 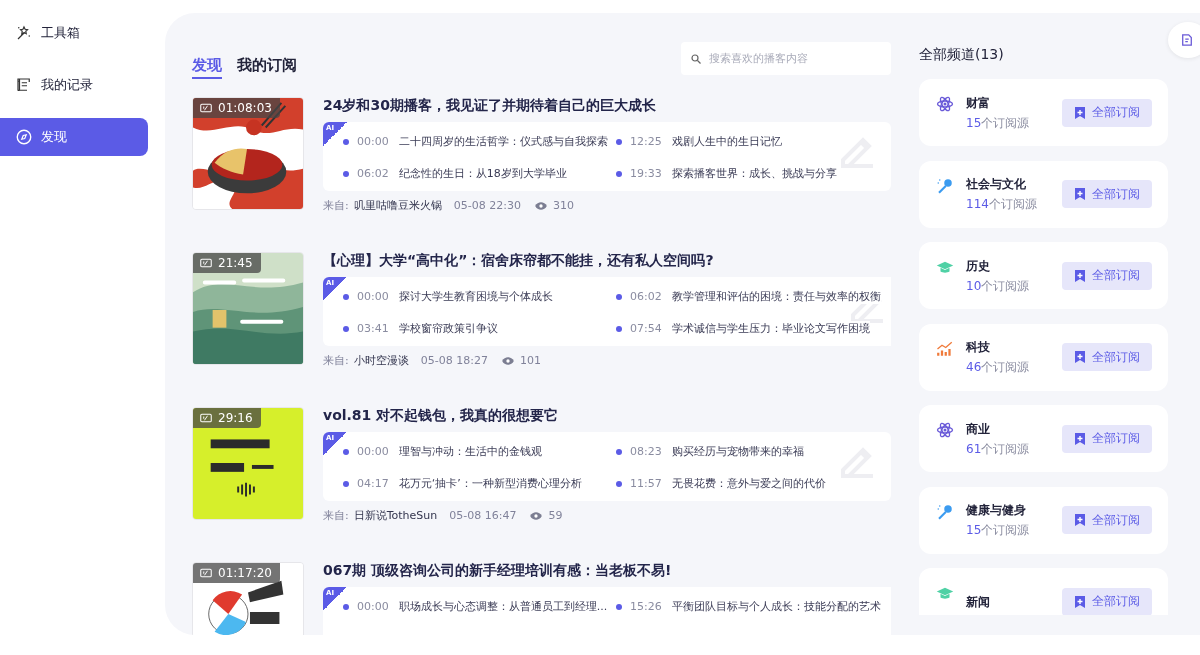 What do you see at coordinates (236, 108) in the screenshot?
I see `duration-badge: 01:08:03` at bounding box center [236, 108].